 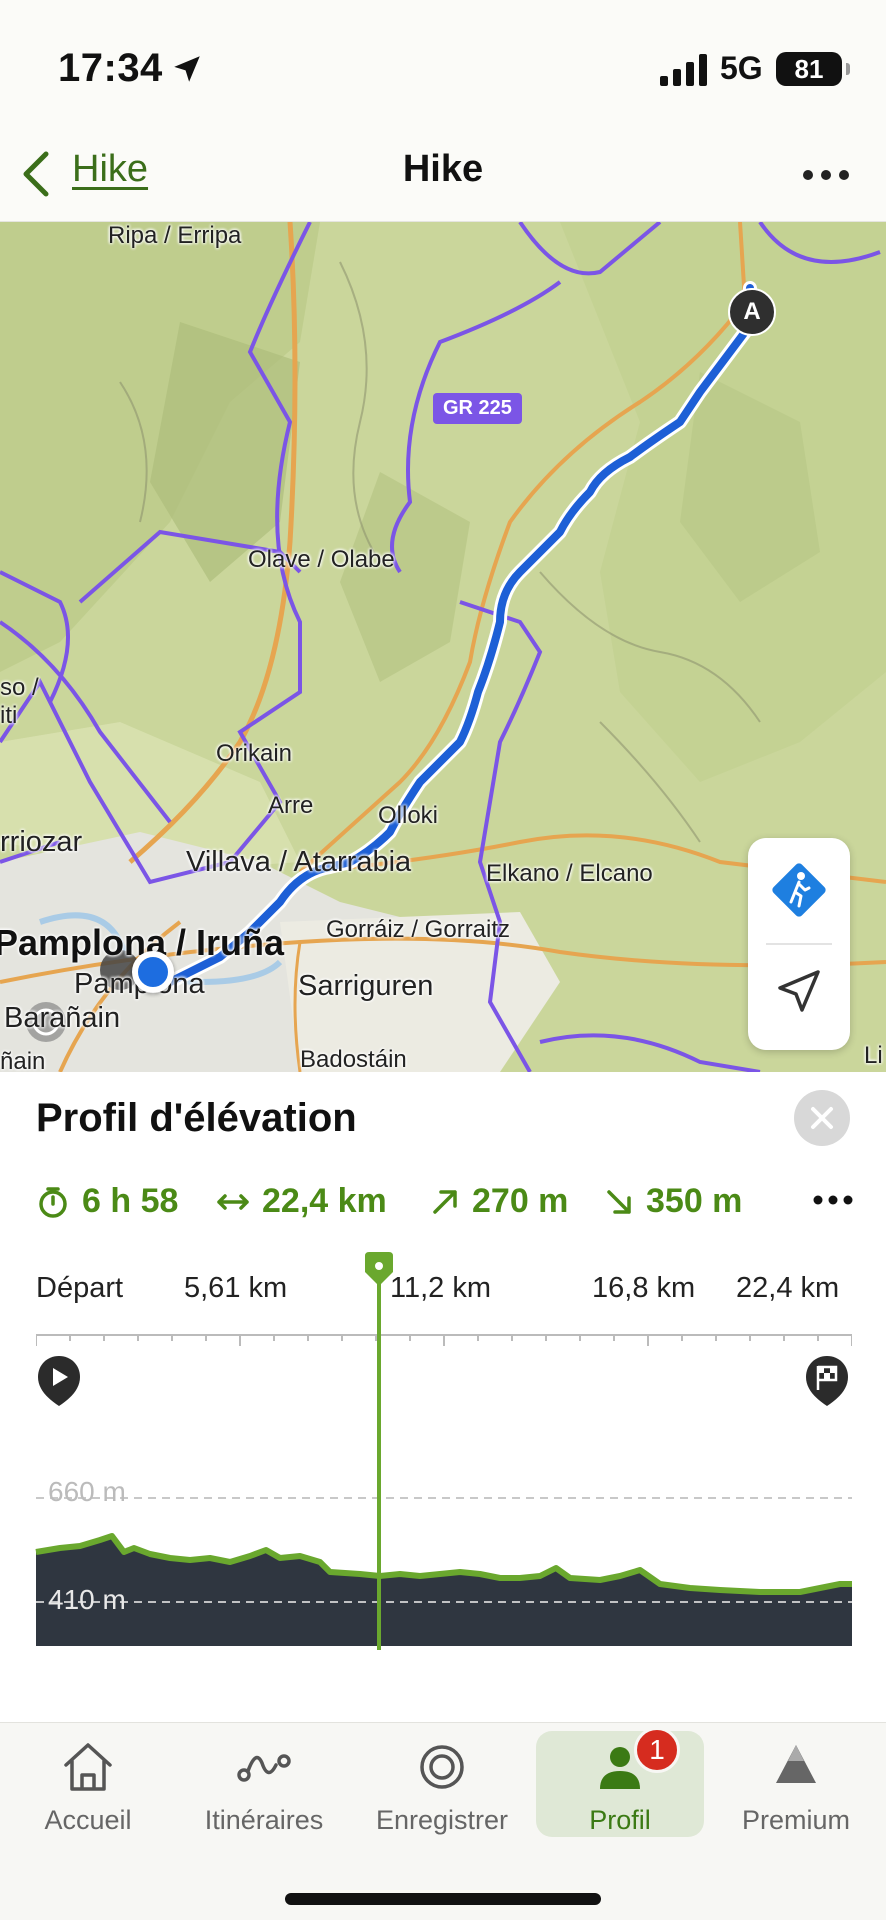 I want to click on notification-badge: 1, so click(x=657, y=1750).